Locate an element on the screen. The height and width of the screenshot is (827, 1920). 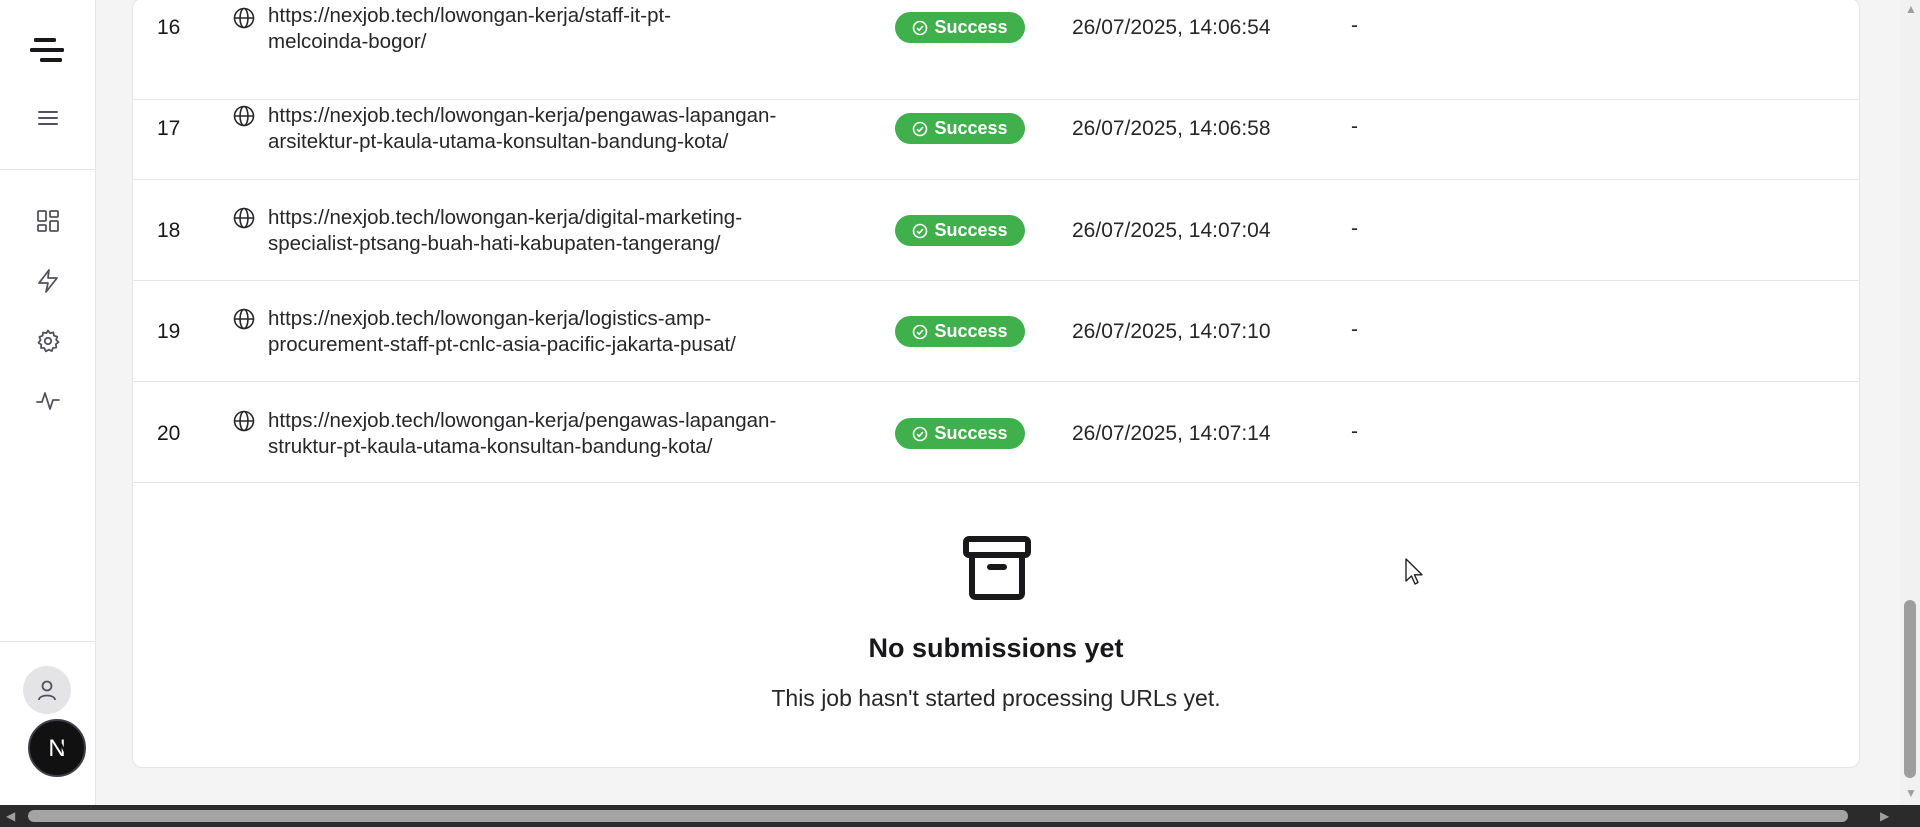
settings-icon is located at coordinates (48, 341).